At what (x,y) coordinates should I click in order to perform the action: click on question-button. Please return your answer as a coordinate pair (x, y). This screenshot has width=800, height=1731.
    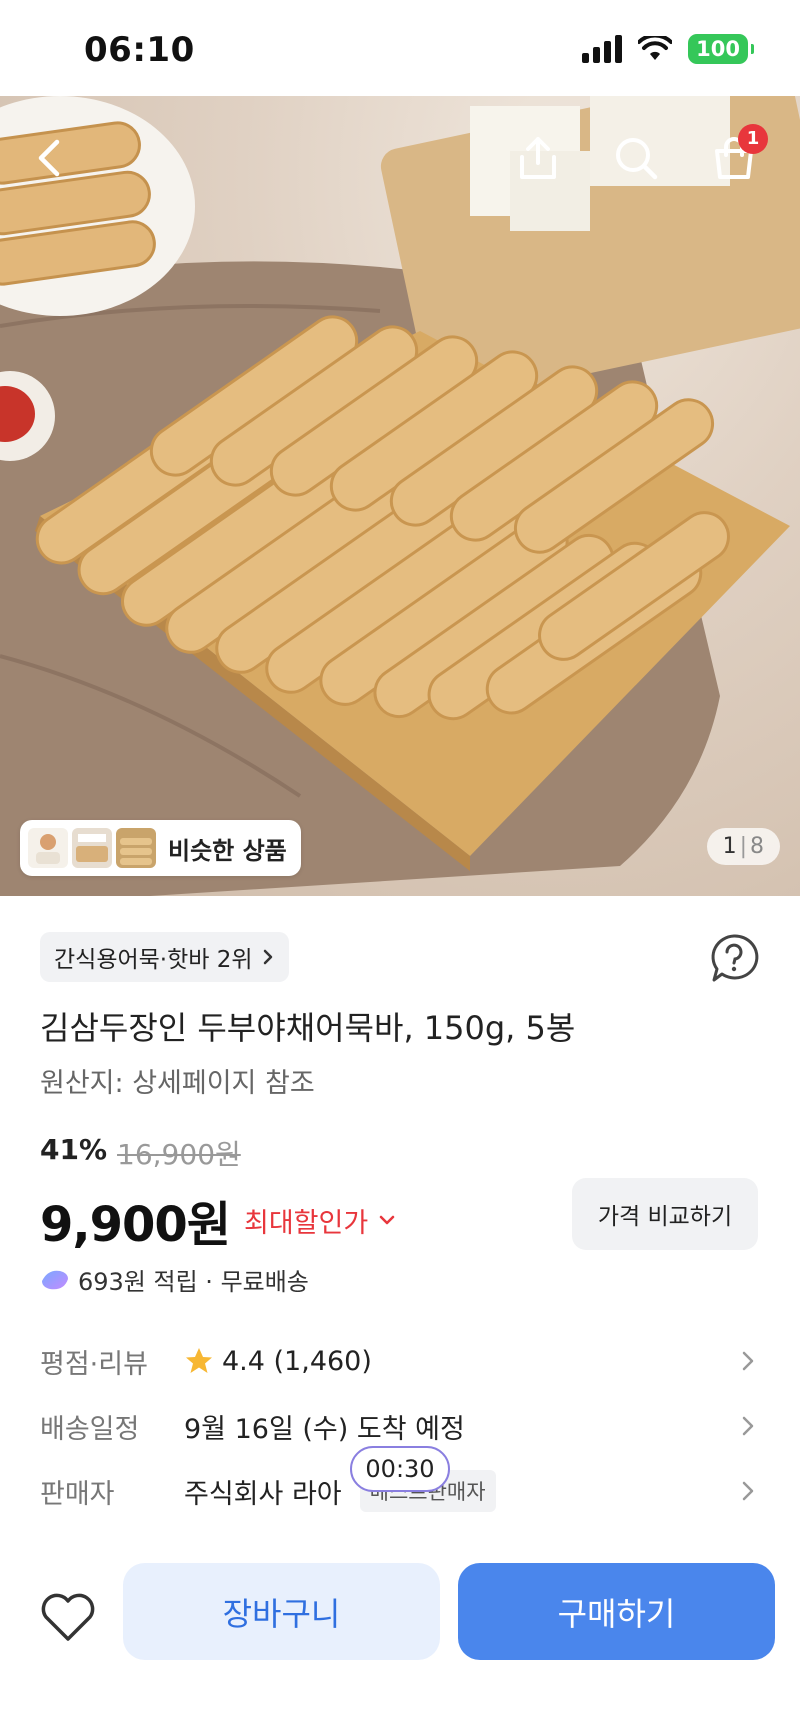
    Looking at the image, I should click on (734, 958).